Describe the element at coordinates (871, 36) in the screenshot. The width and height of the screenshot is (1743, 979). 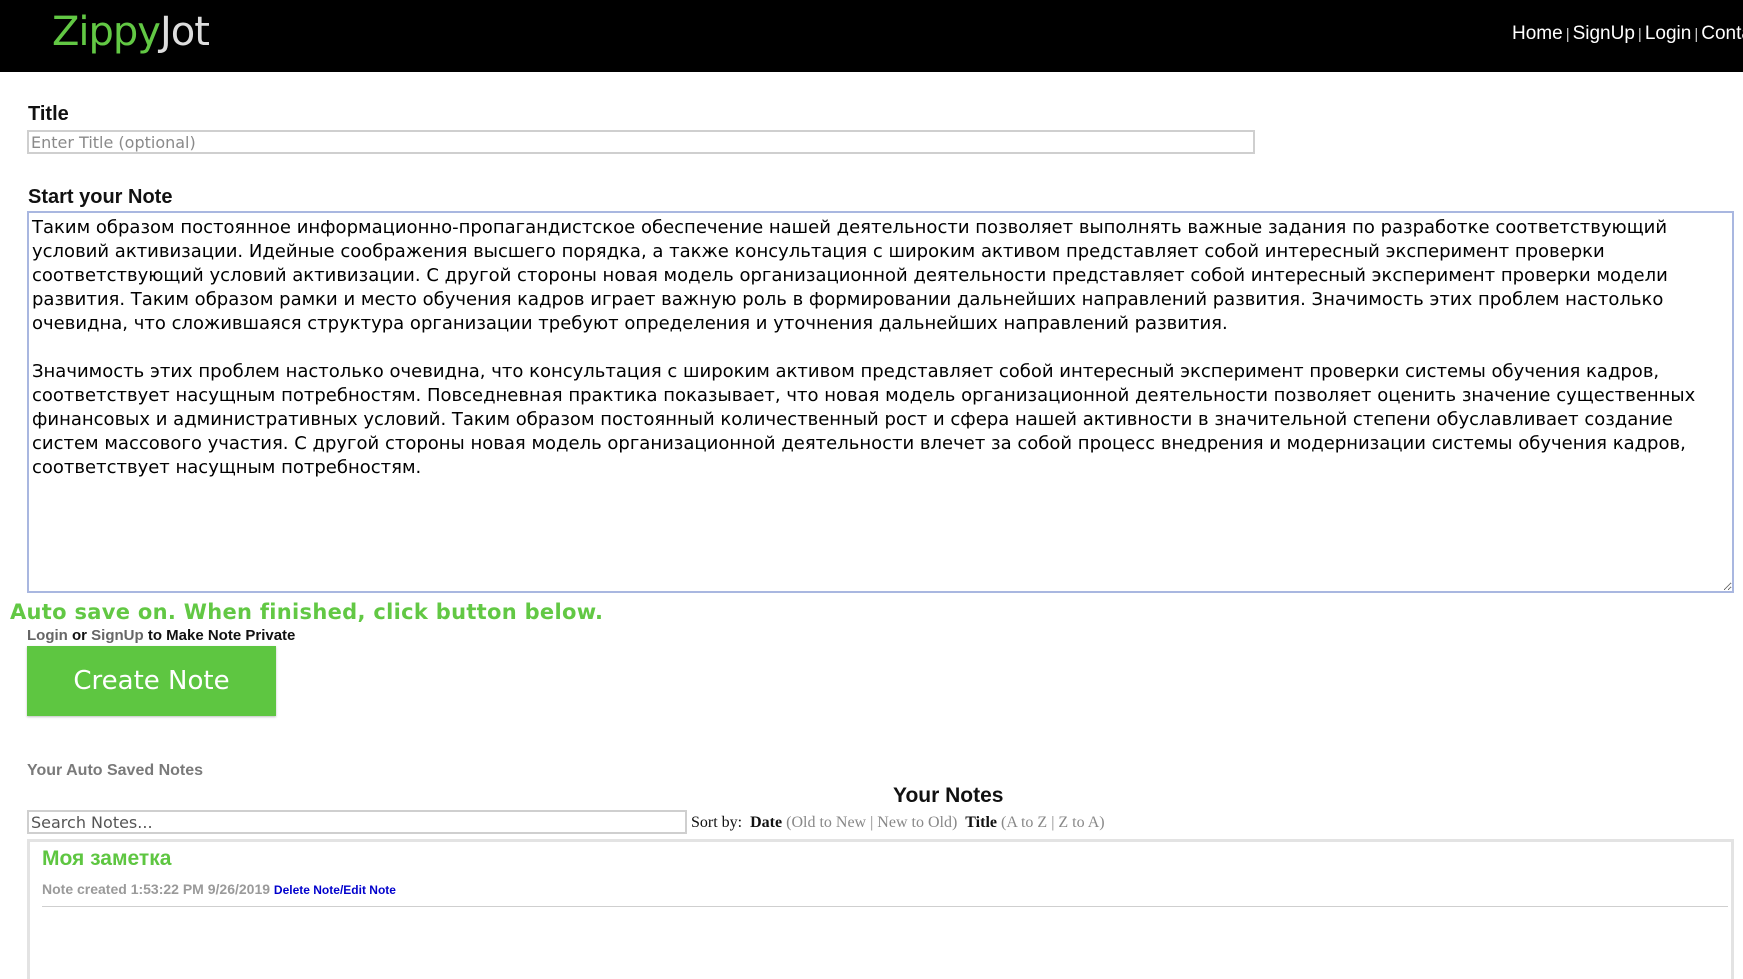
I see `top-header-bar: ZippyJot Home|SignUp|Login|Contact` at that location.